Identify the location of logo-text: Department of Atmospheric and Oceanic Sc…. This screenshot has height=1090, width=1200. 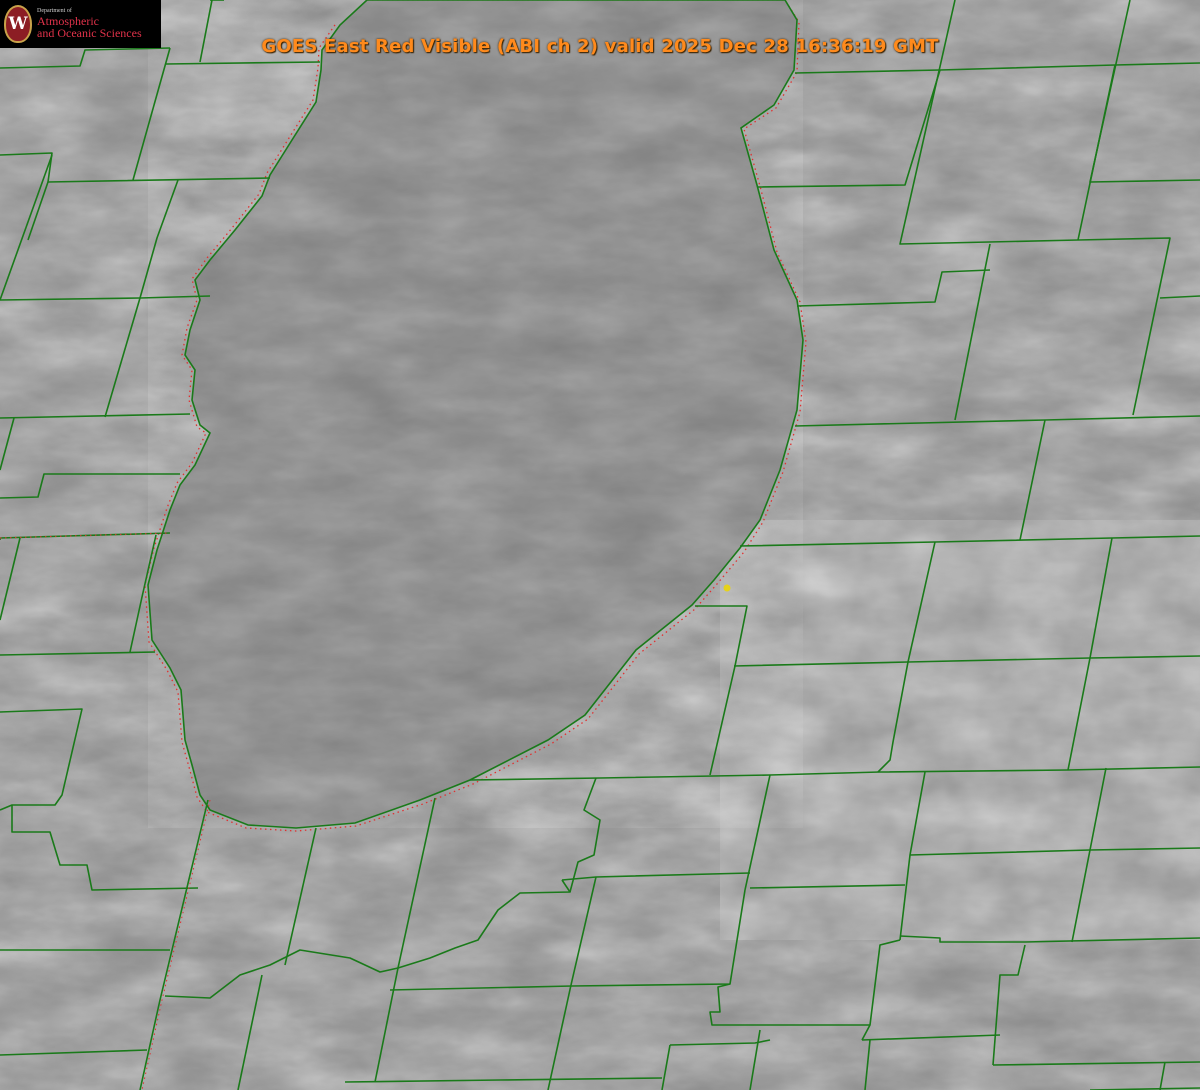
(89, 23).